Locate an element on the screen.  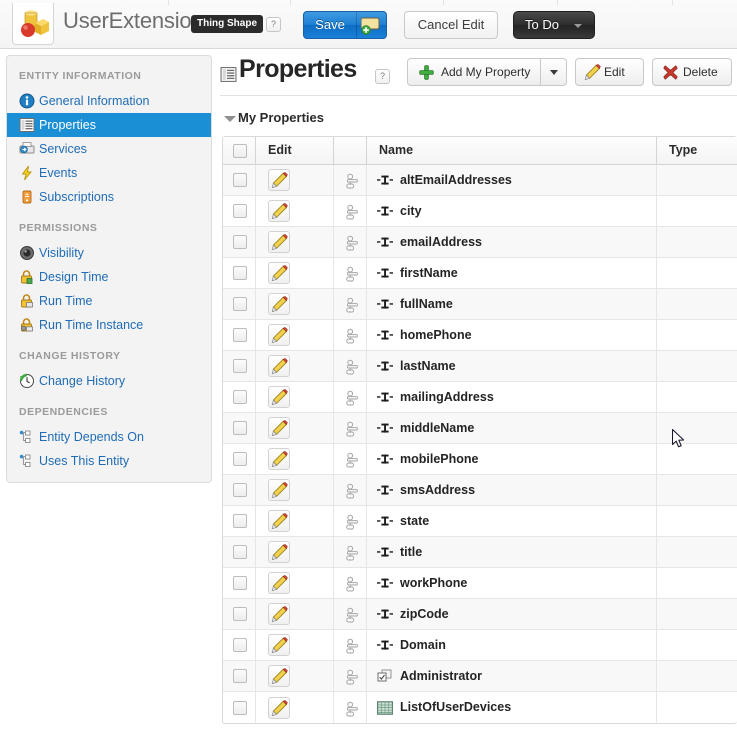
table-row: lastName is located at coordinates (480, 366).